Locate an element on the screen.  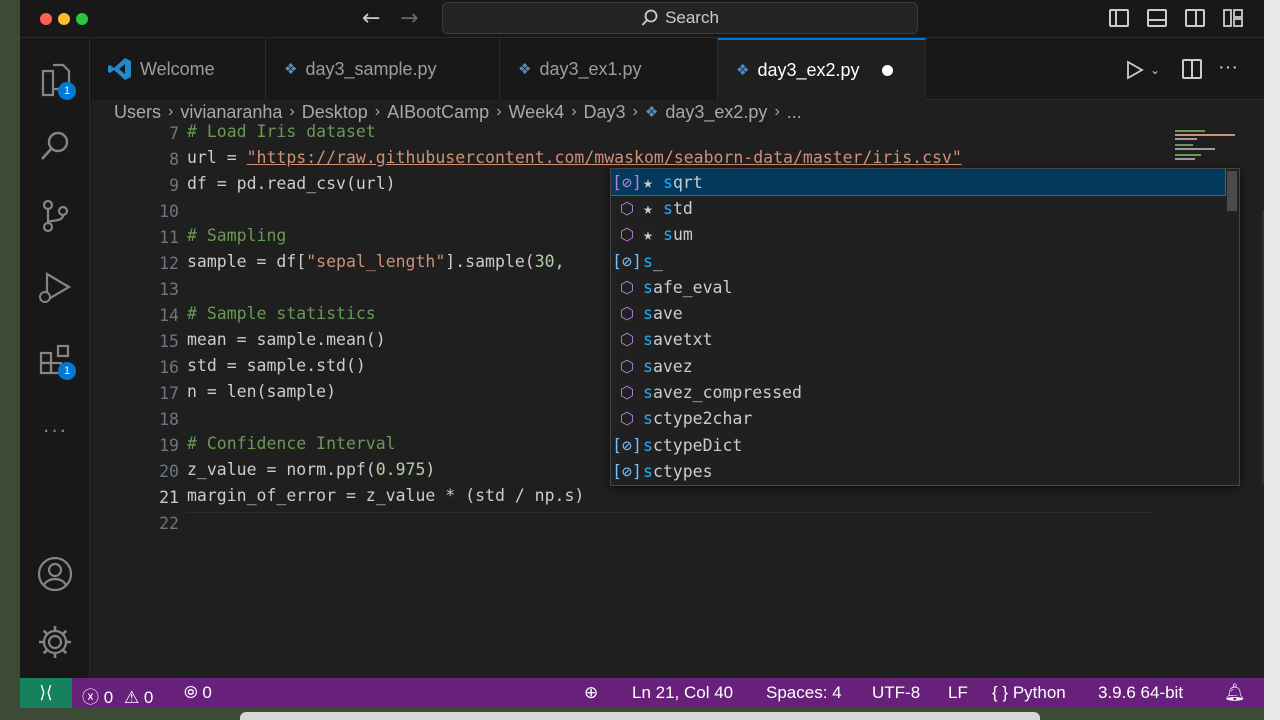
code-token: sample = df[ is located at coordinates (247, 261).